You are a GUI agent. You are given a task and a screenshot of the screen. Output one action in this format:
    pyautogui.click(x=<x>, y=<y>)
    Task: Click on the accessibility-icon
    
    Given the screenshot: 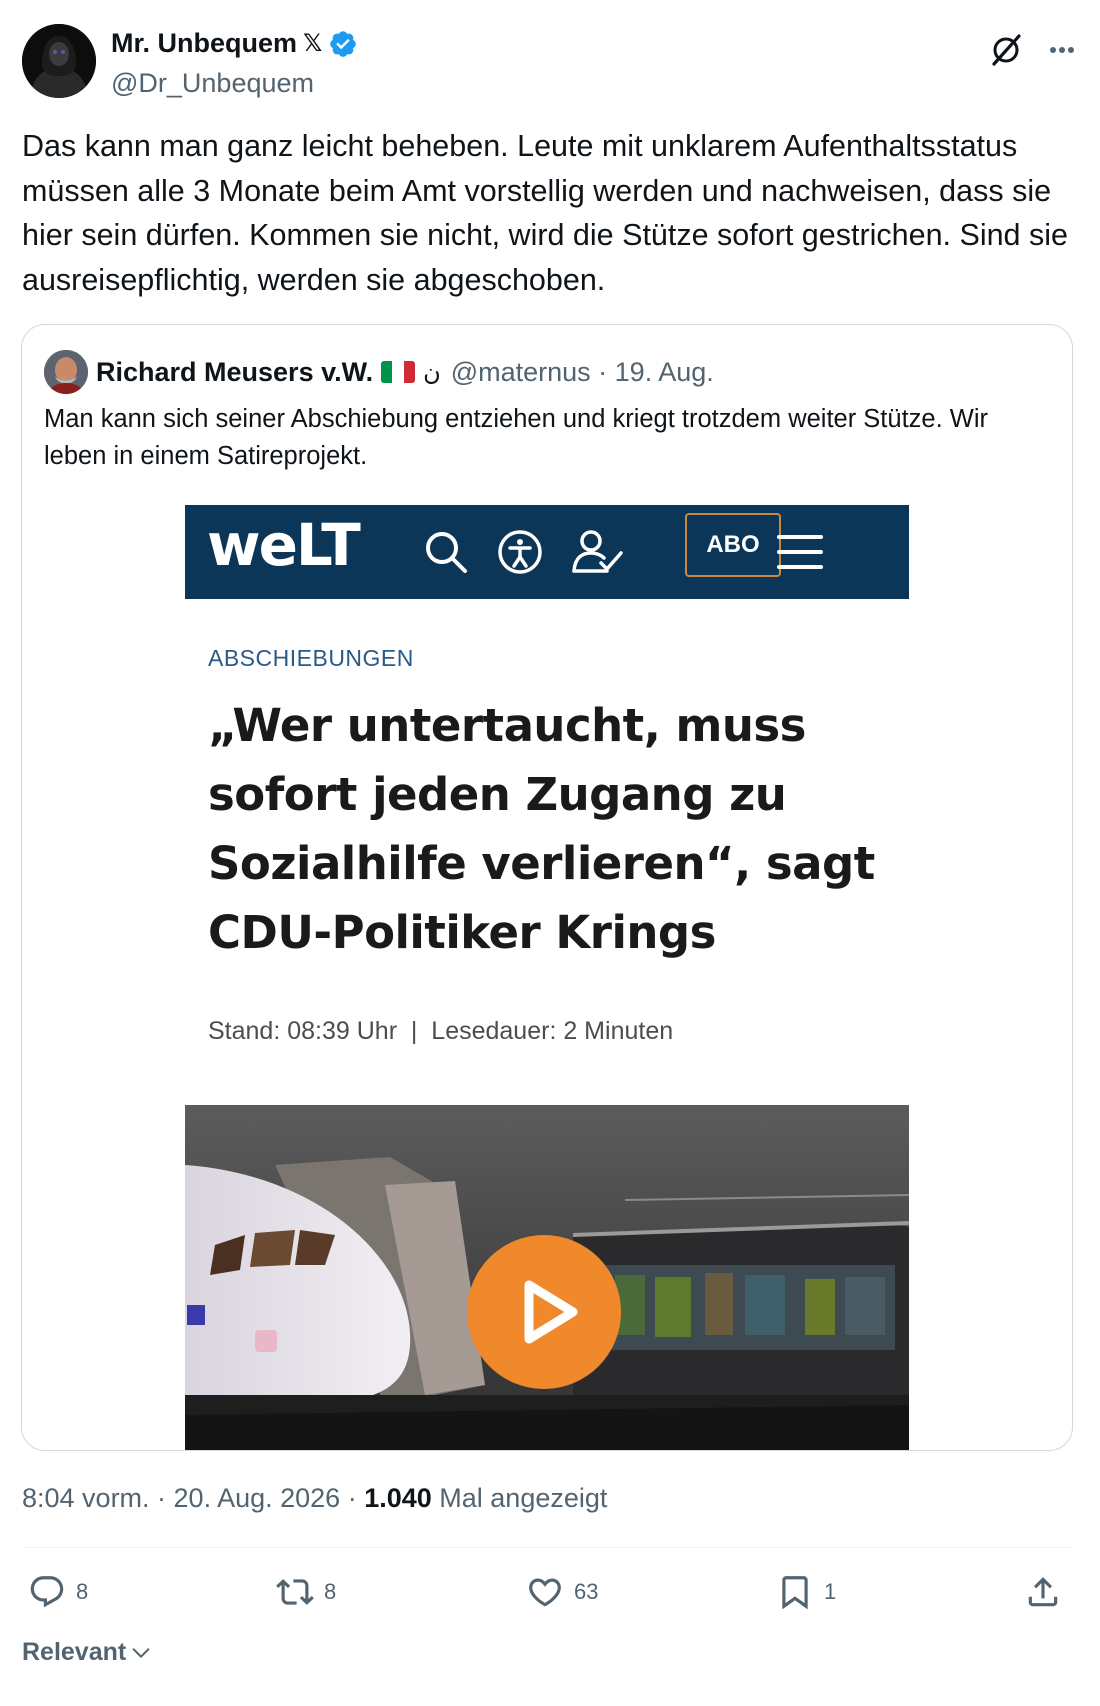 What is the action you would take?
    pyautogui.click(x=520, y=552)
    